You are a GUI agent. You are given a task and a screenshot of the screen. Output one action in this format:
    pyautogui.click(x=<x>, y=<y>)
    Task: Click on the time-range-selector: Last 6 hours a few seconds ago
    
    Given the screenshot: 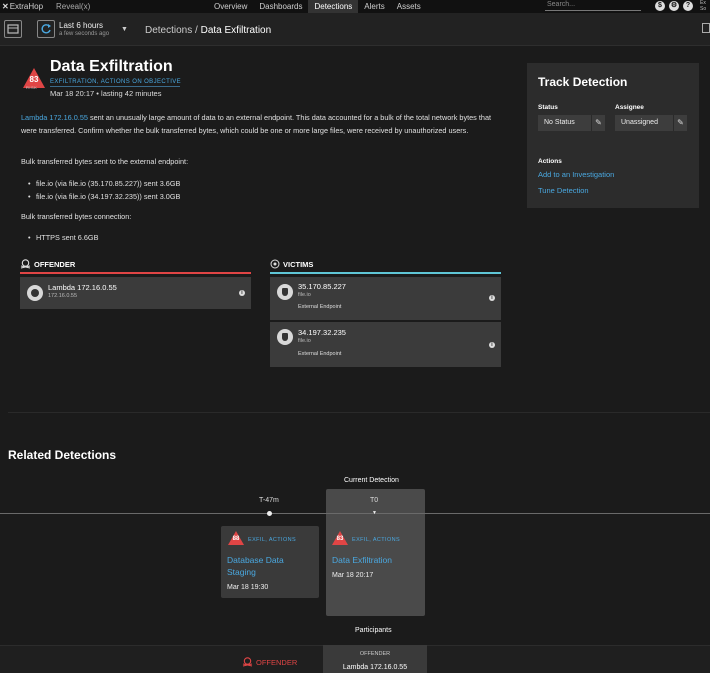 What is the action you would take?
    pyautogui.click(x=84, y=30)
    